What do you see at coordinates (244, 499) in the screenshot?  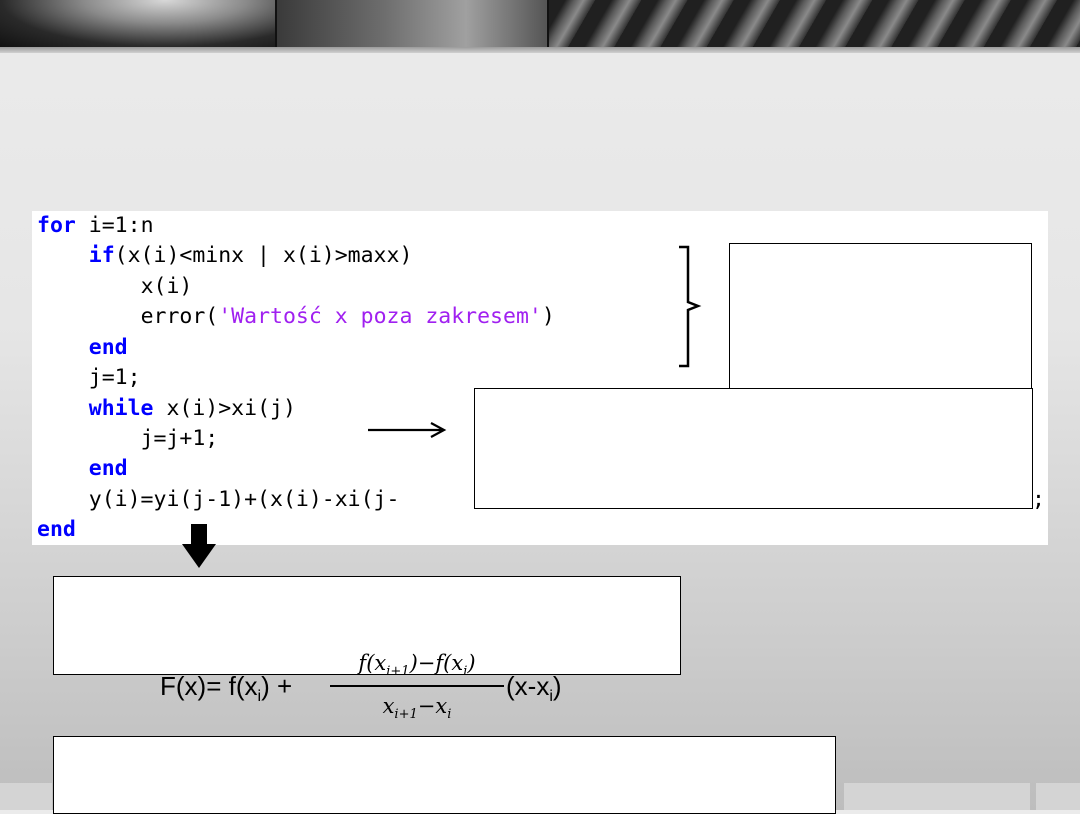 I see `code-line: y(i)=yi(j-1)+(x(i)-xi(j-` at bounding box center [244, 499].